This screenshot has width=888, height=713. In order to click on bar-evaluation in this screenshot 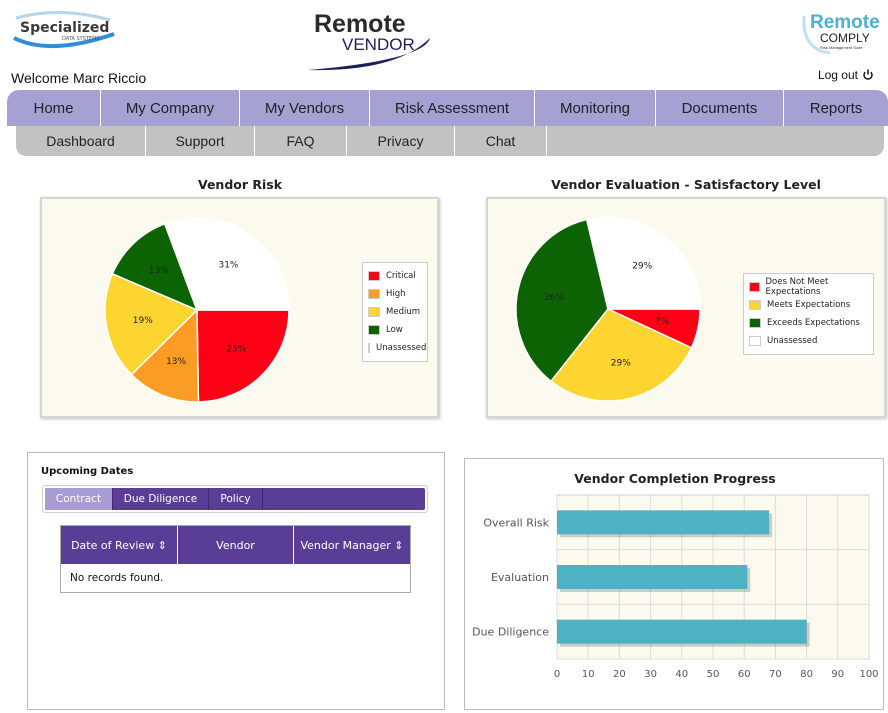, I will do `click(652, 577)`.